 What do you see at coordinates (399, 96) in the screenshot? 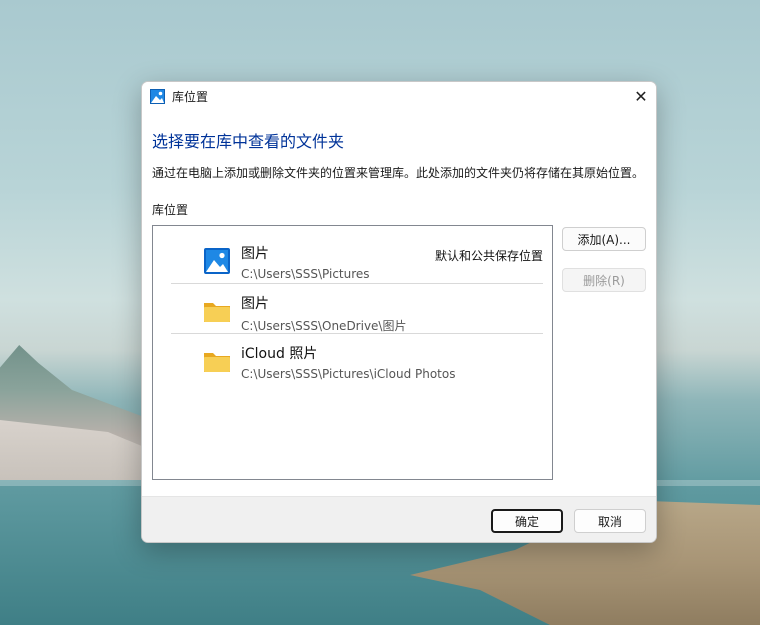
I see `title-bar: 库位置 ✕` at bounding box center [399, 96].